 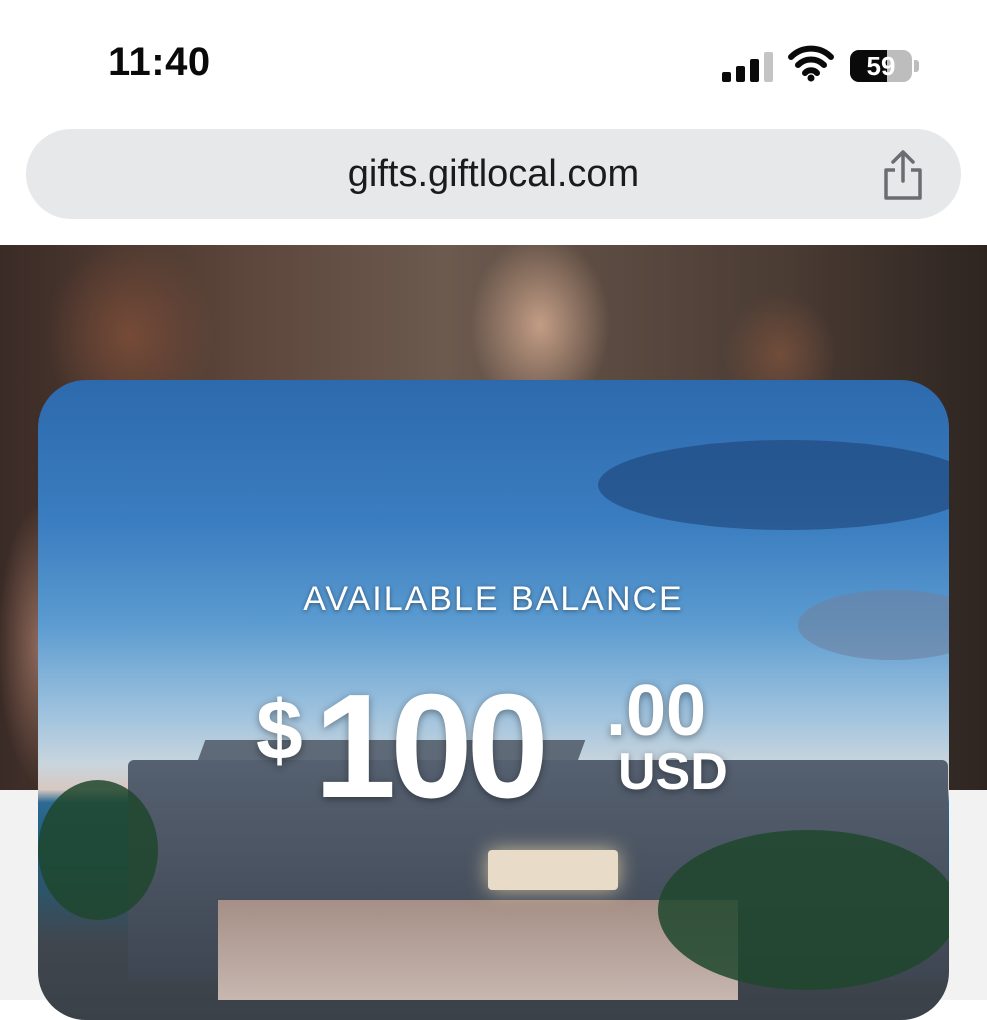 What do you see at coordinates (159, 62) in the screenshot?
I see `status-time: 11:40` at bounding box center [159, 62].